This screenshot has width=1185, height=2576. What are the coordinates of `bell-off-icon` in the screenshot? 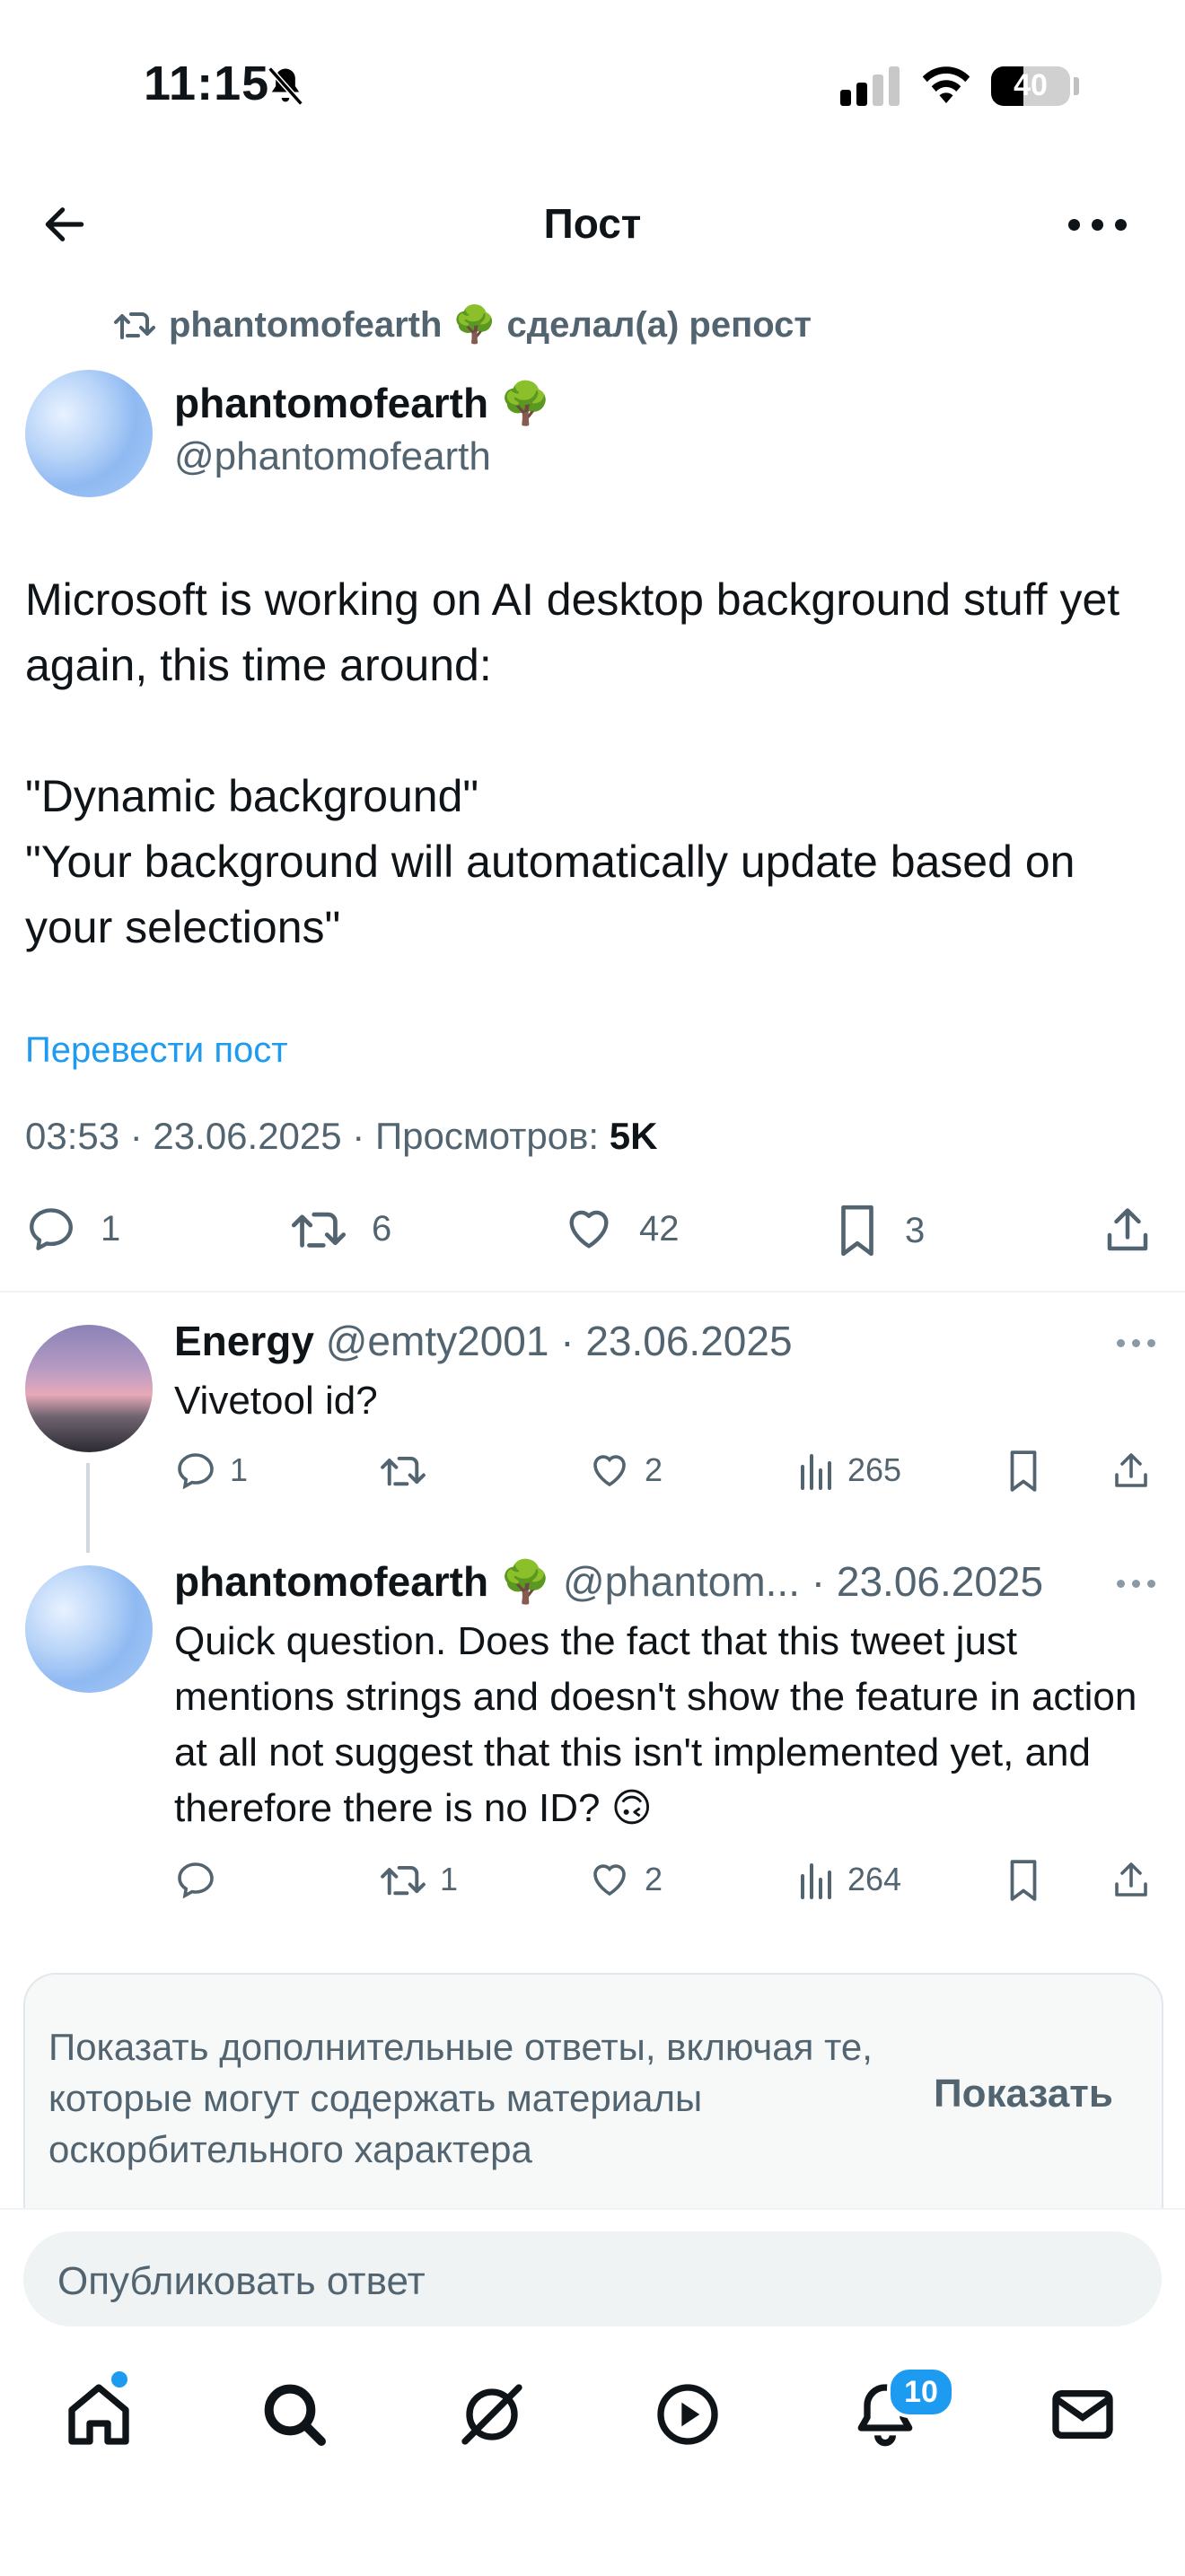 It's located at (285, 86).